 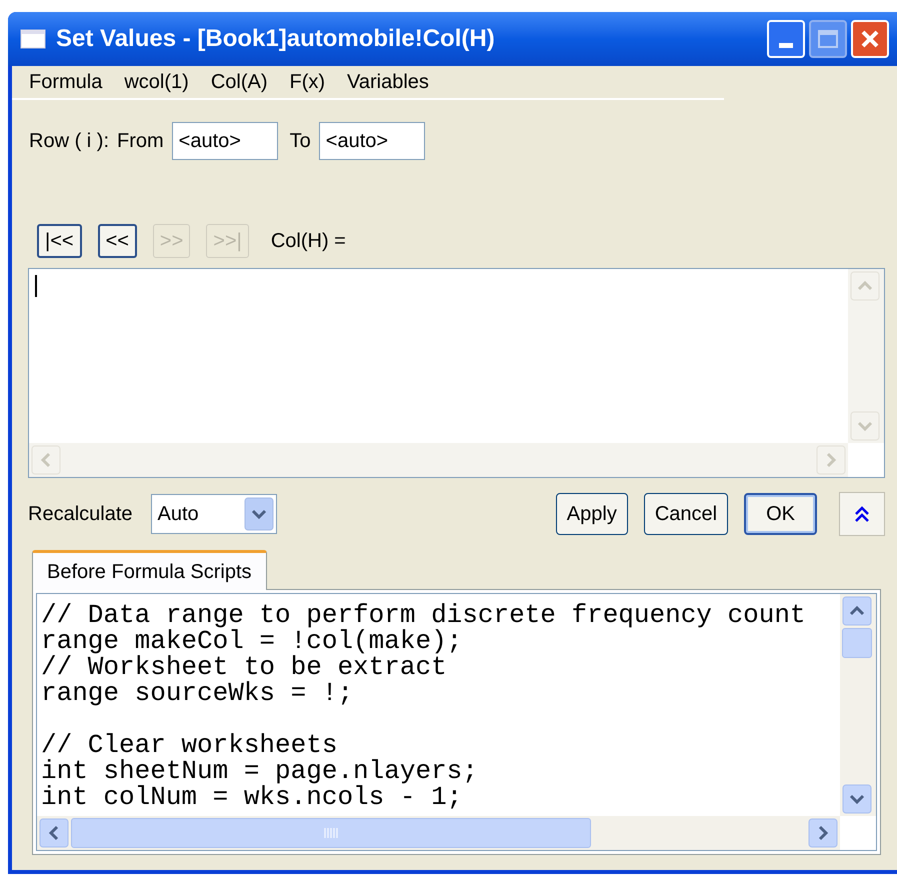 I want to click on maximize-icon, so click(x=828, y=39).